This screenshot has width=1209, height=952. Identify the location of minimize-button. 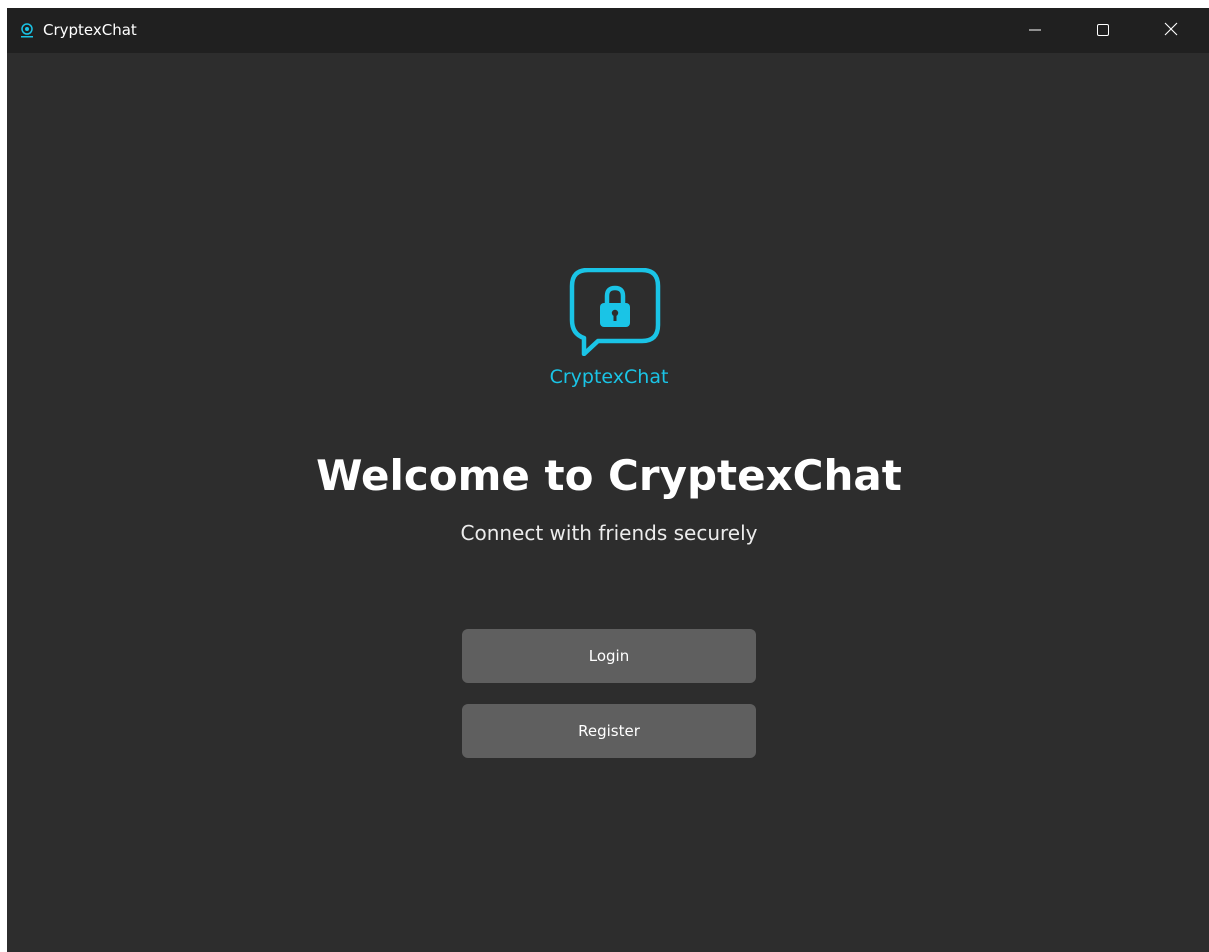
(1035, 30).